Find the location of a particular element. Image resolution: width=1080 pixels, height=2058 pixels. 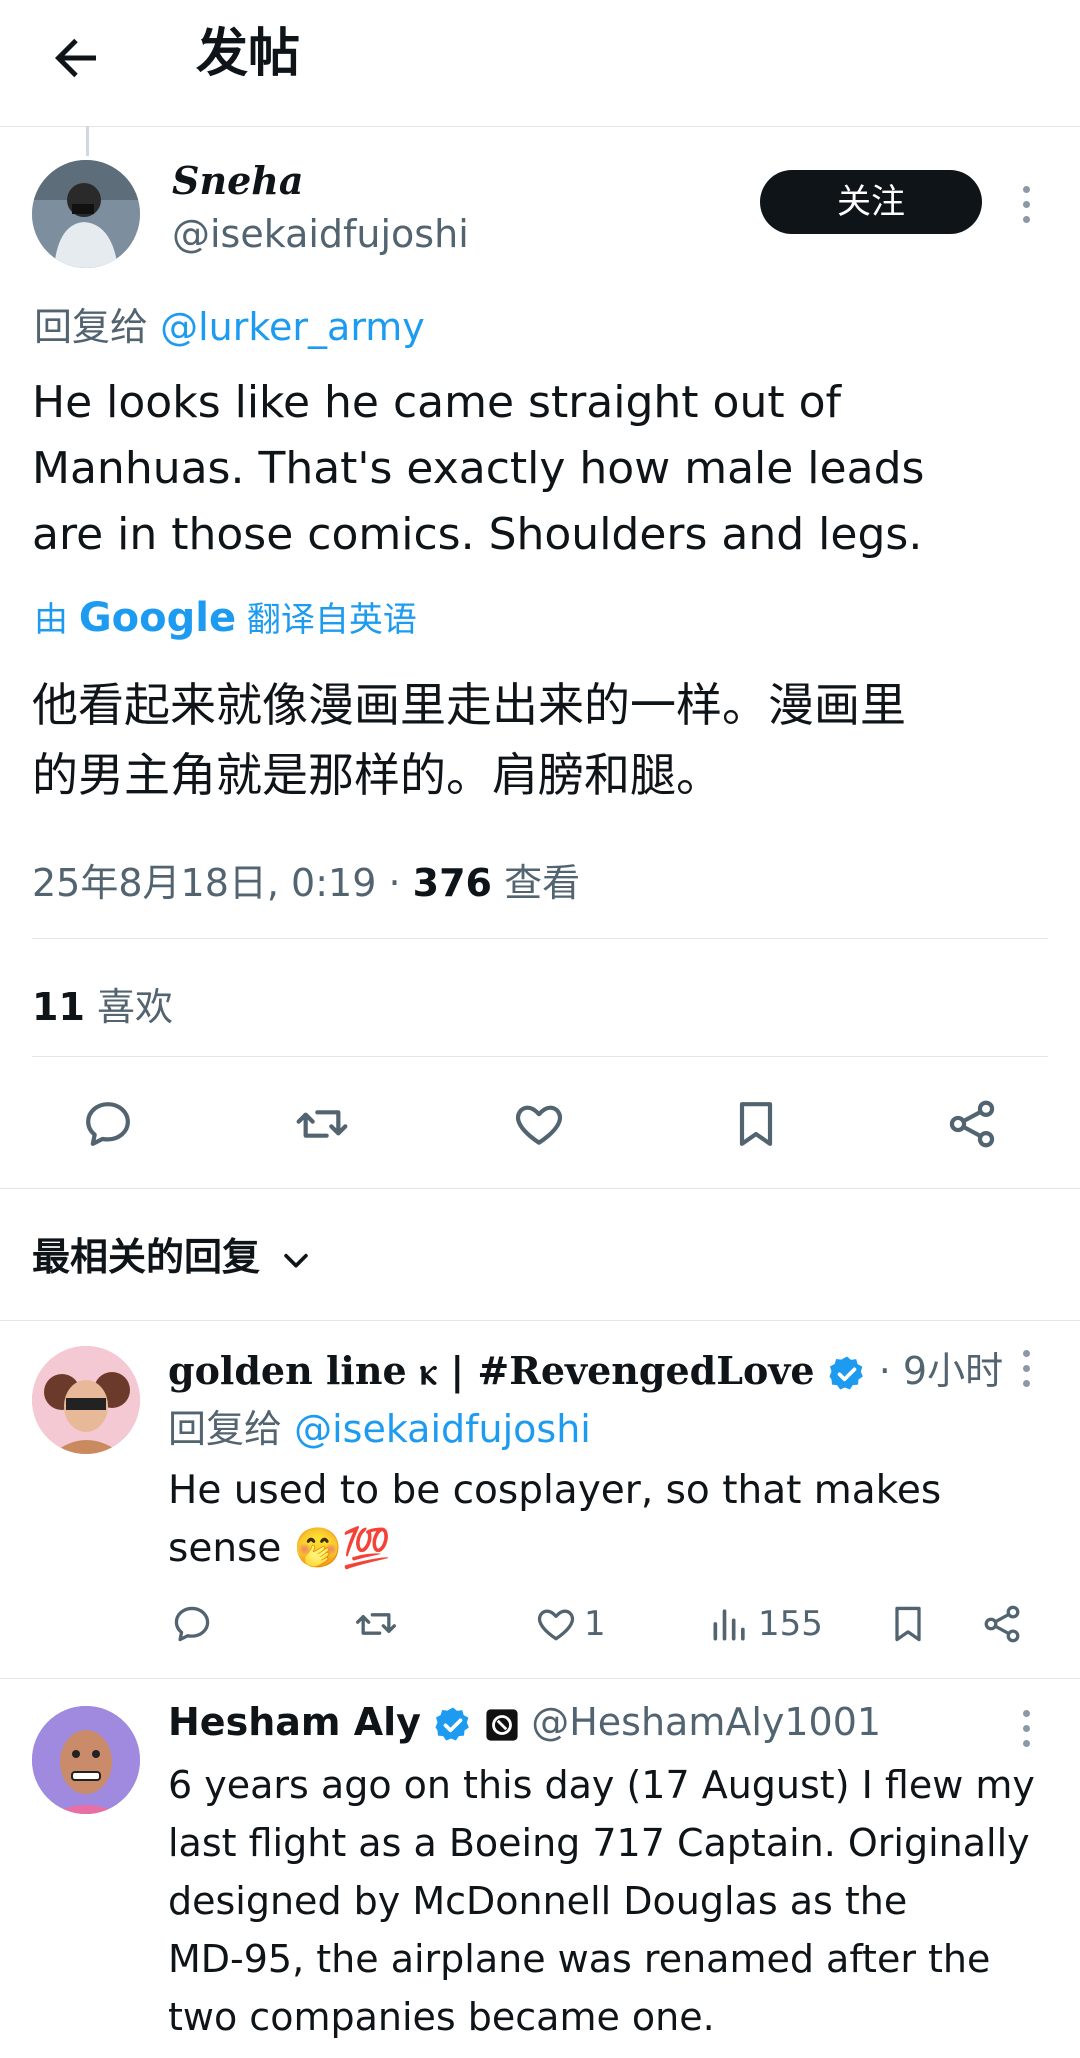

likes-stat: 11 喜欢 is located at coordinates (102, 1003).